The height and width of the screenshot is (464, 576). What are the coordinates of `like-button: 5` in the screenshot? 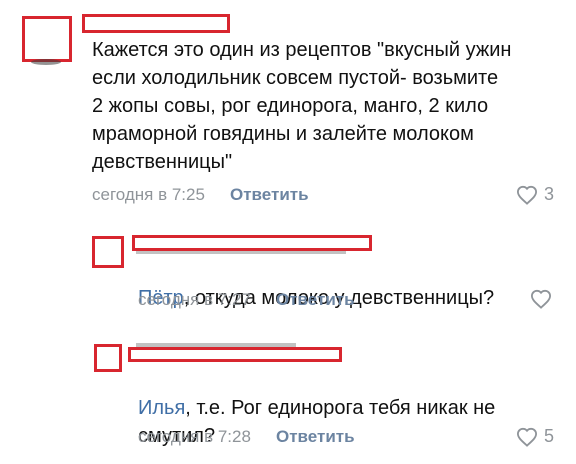 It's located at (535, 436).